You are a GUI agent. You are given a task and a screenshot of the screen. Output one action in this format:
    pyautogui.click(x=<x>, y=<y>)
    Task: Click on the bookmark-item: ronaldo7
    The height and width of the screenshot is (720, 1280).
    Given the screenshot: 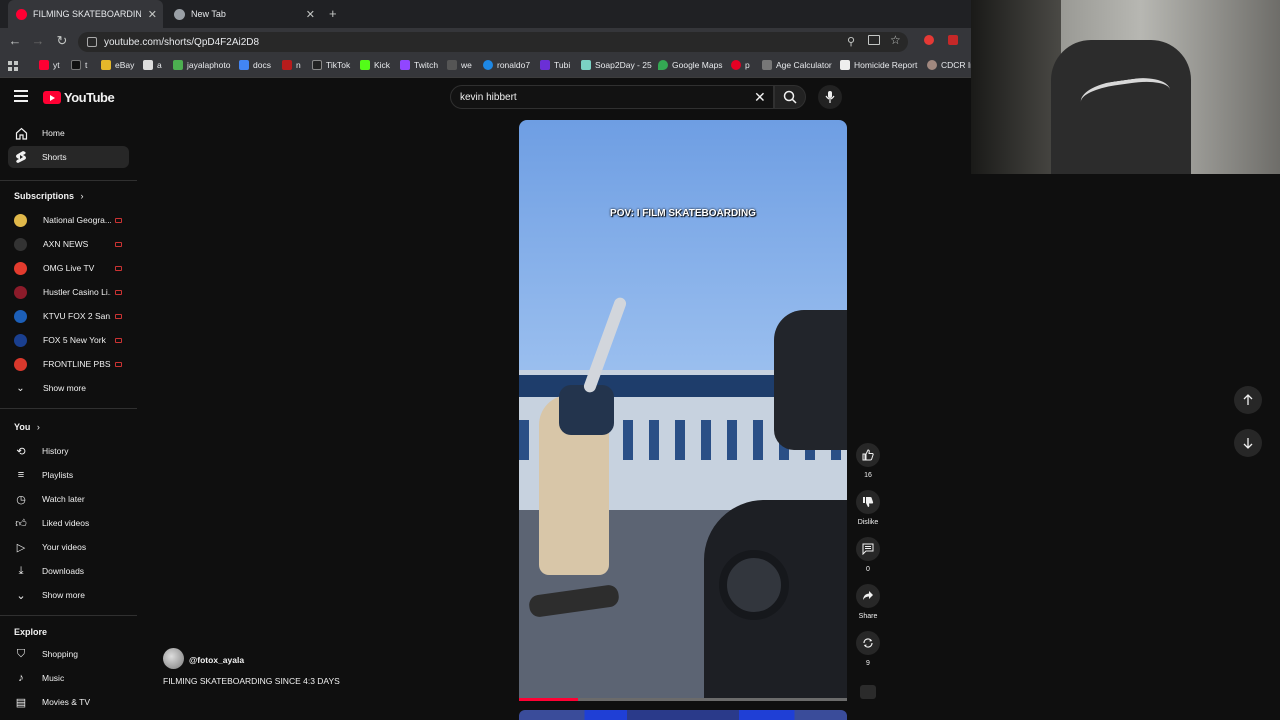 What is the action you would take?
    pyautogui.click(x=506, y=65)
    